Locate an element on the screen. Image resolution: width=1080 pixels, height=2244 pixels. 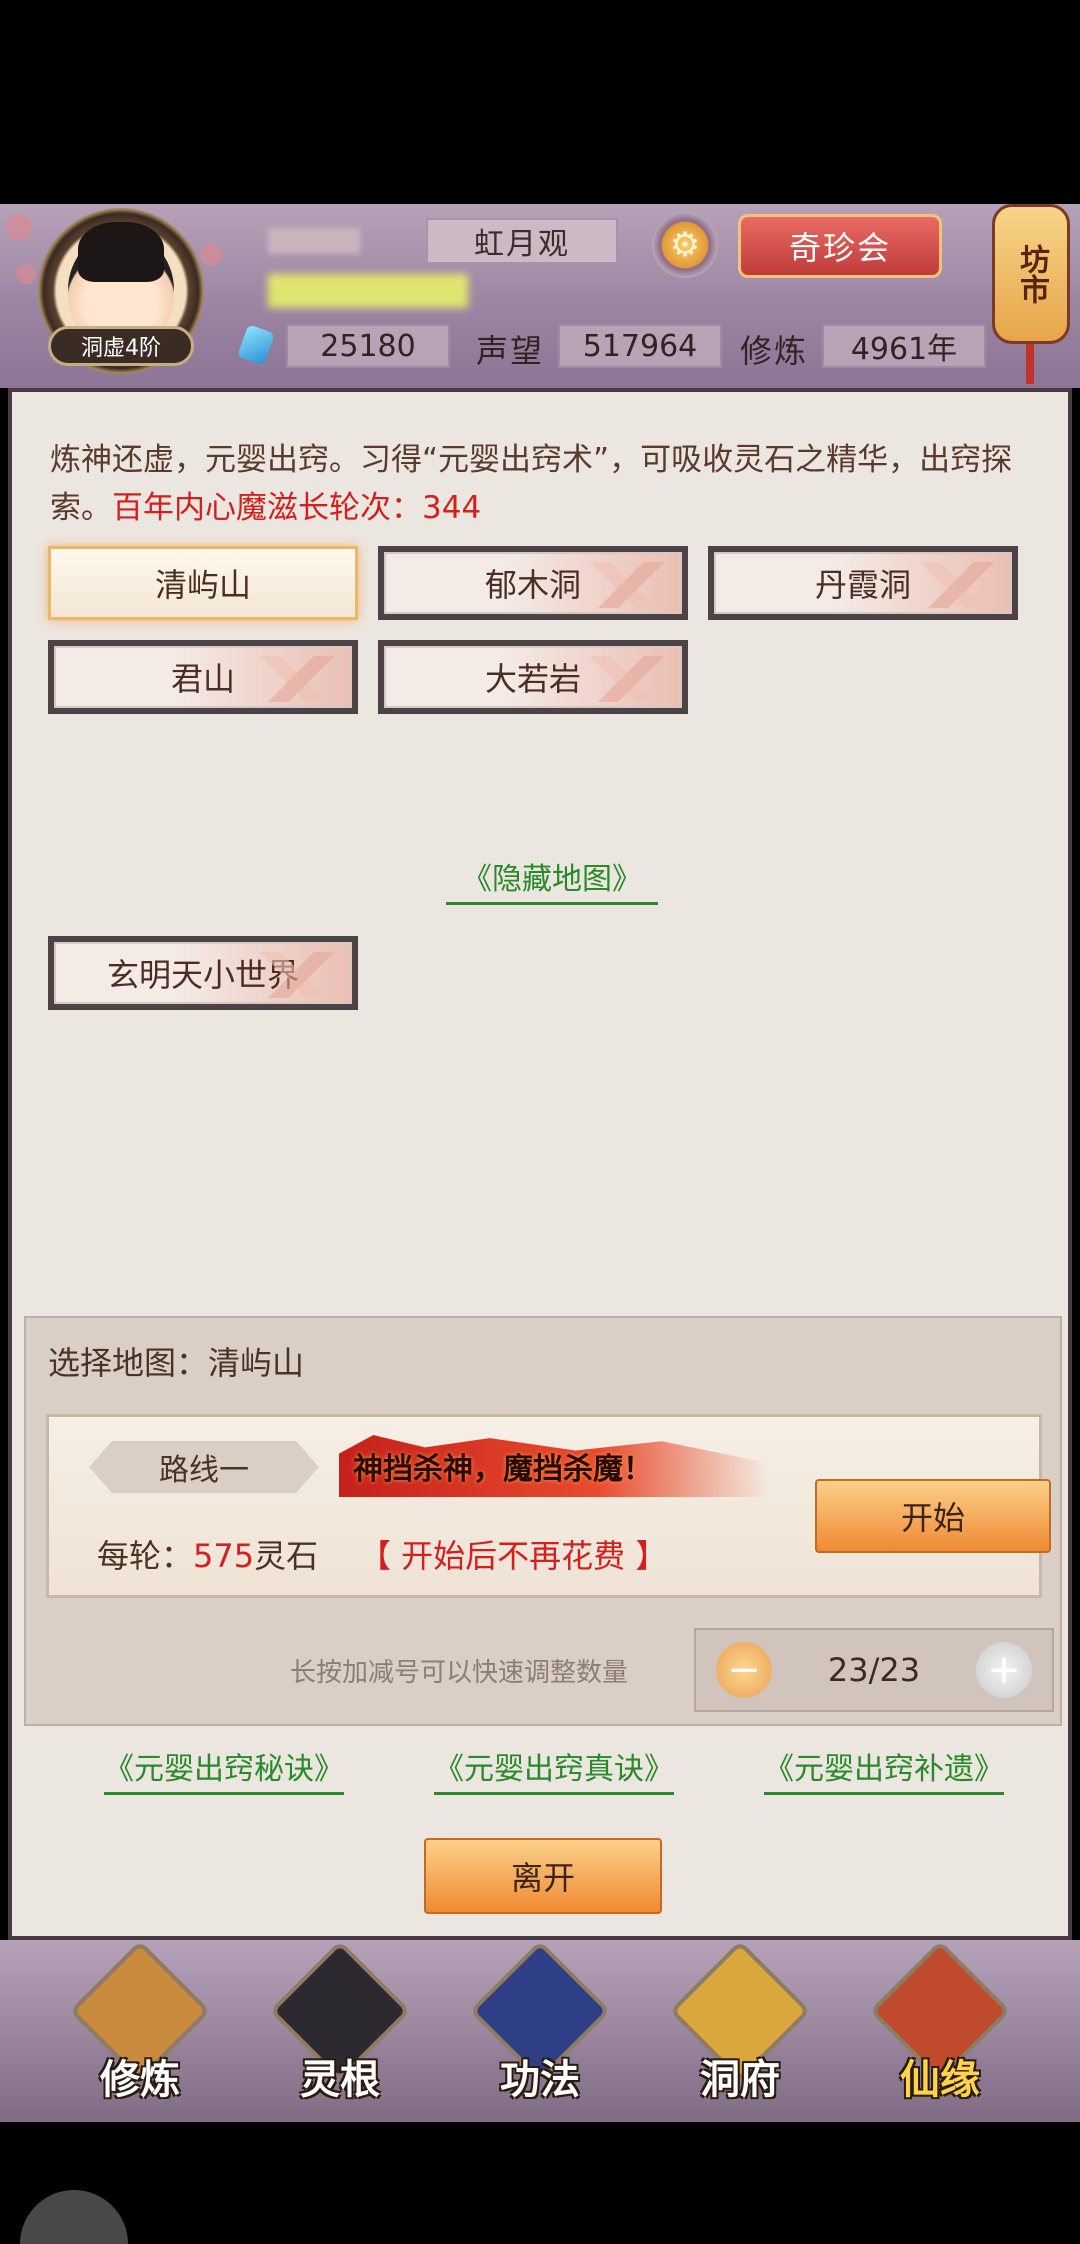
nav-label-technique: 功法 is located at coordinates (540, 2080).